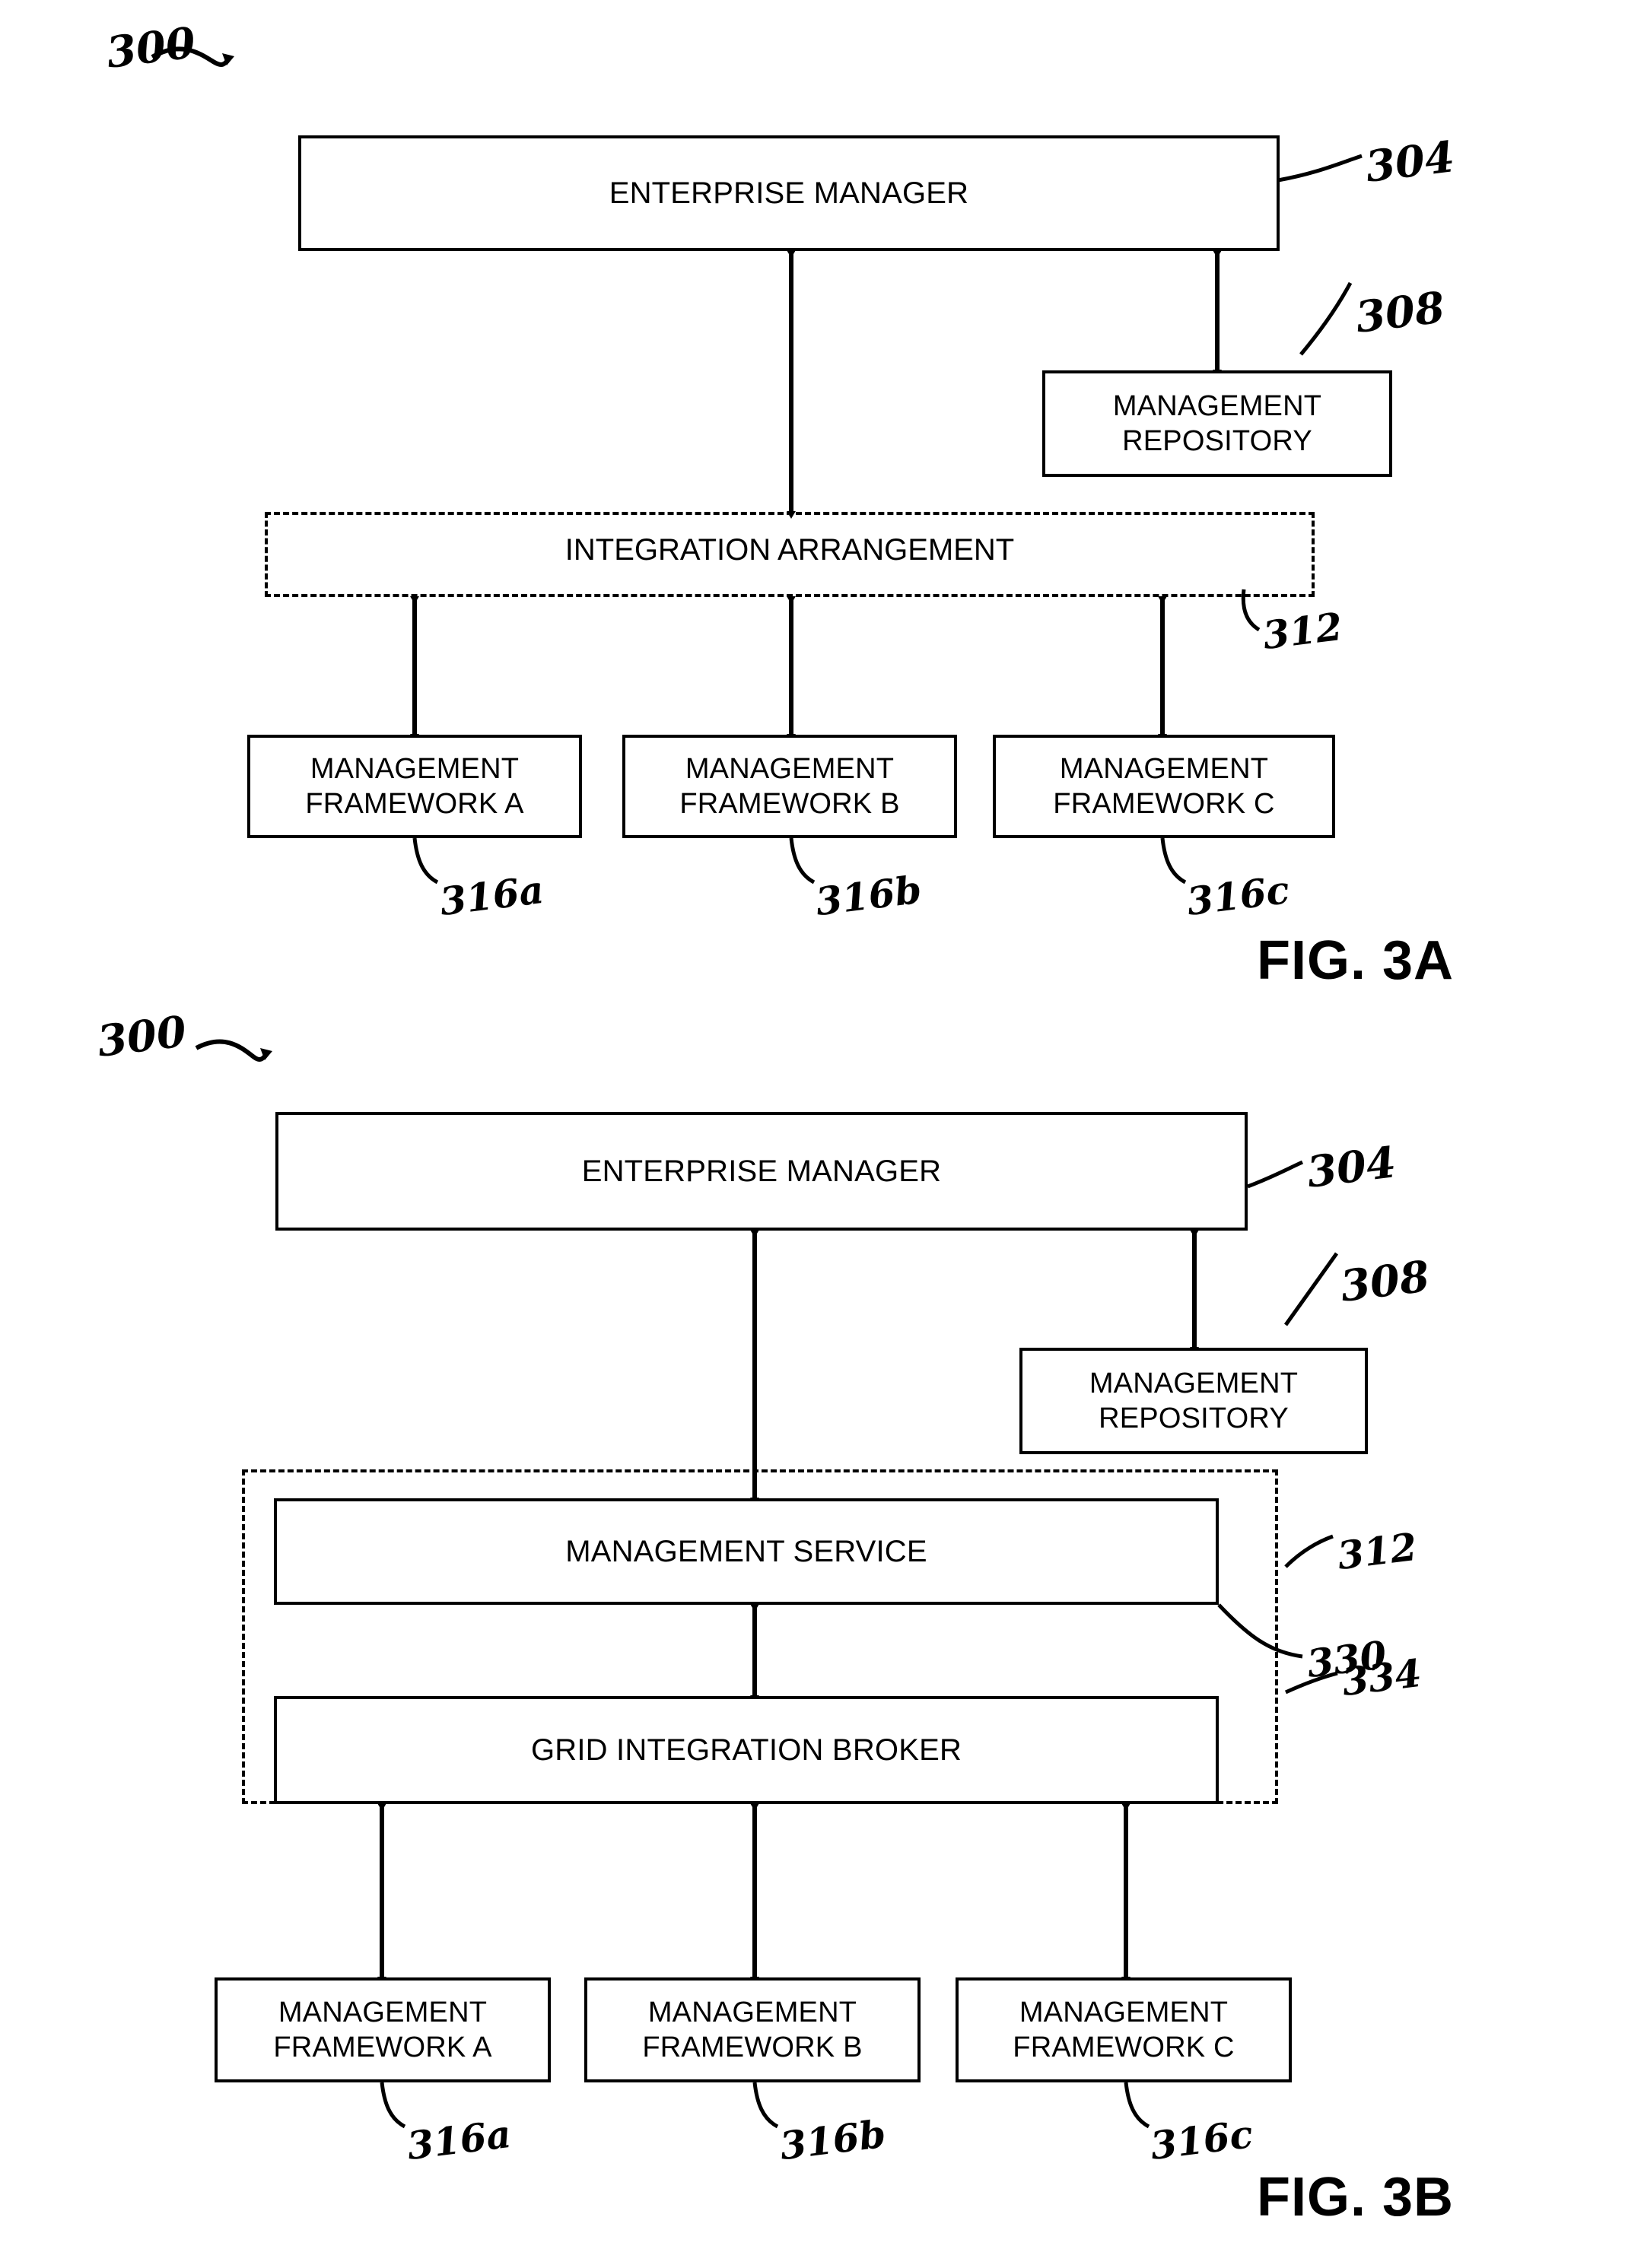 This screenshot has width=1625, height=2268. I want to click on leader-316b-3a, so click(803, 861).